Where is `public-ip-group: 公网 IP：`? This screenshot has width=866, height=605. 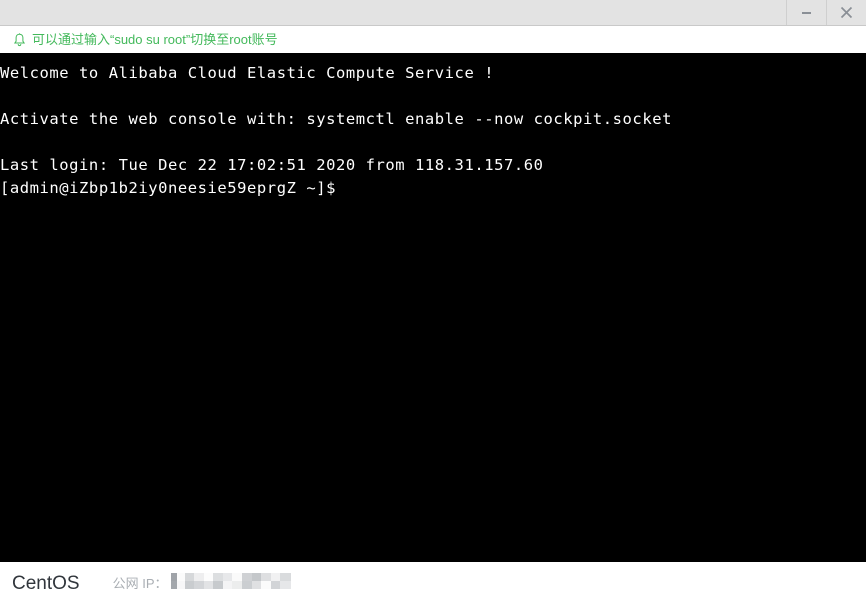
public-ip-group: 公网 IP： is located at coordinates (202, 583).